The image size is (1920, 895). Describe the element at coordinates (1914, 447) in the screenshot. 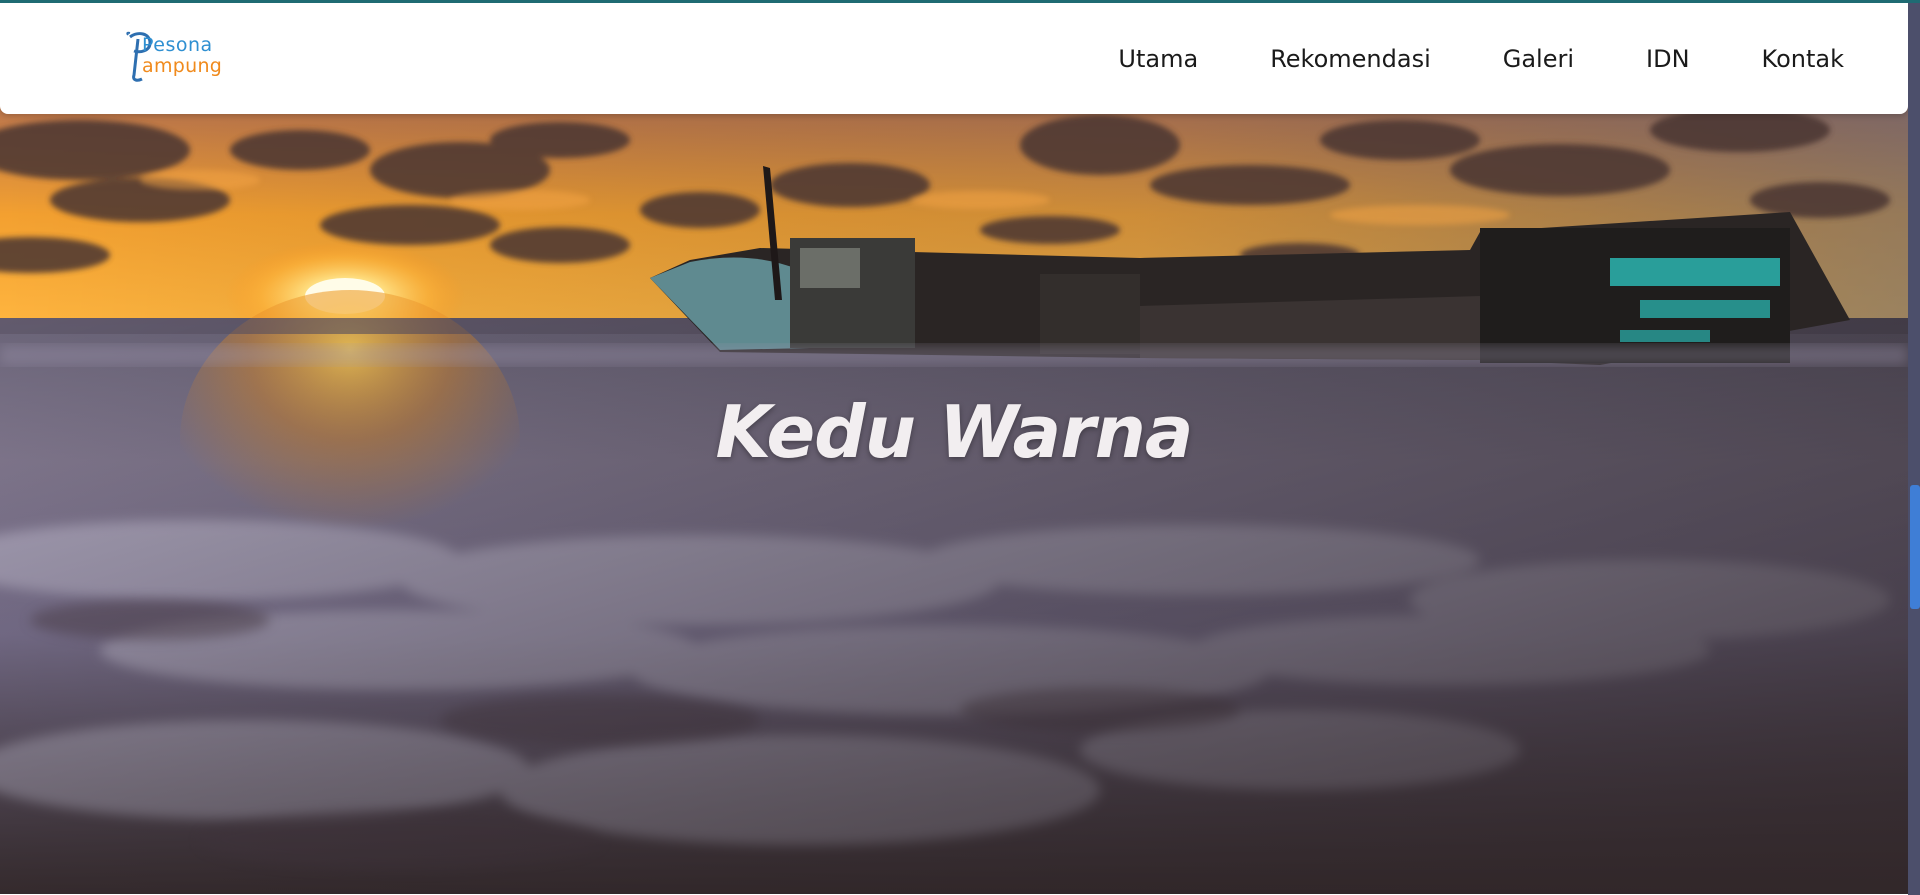

I see `page-scrollbar` at that location.